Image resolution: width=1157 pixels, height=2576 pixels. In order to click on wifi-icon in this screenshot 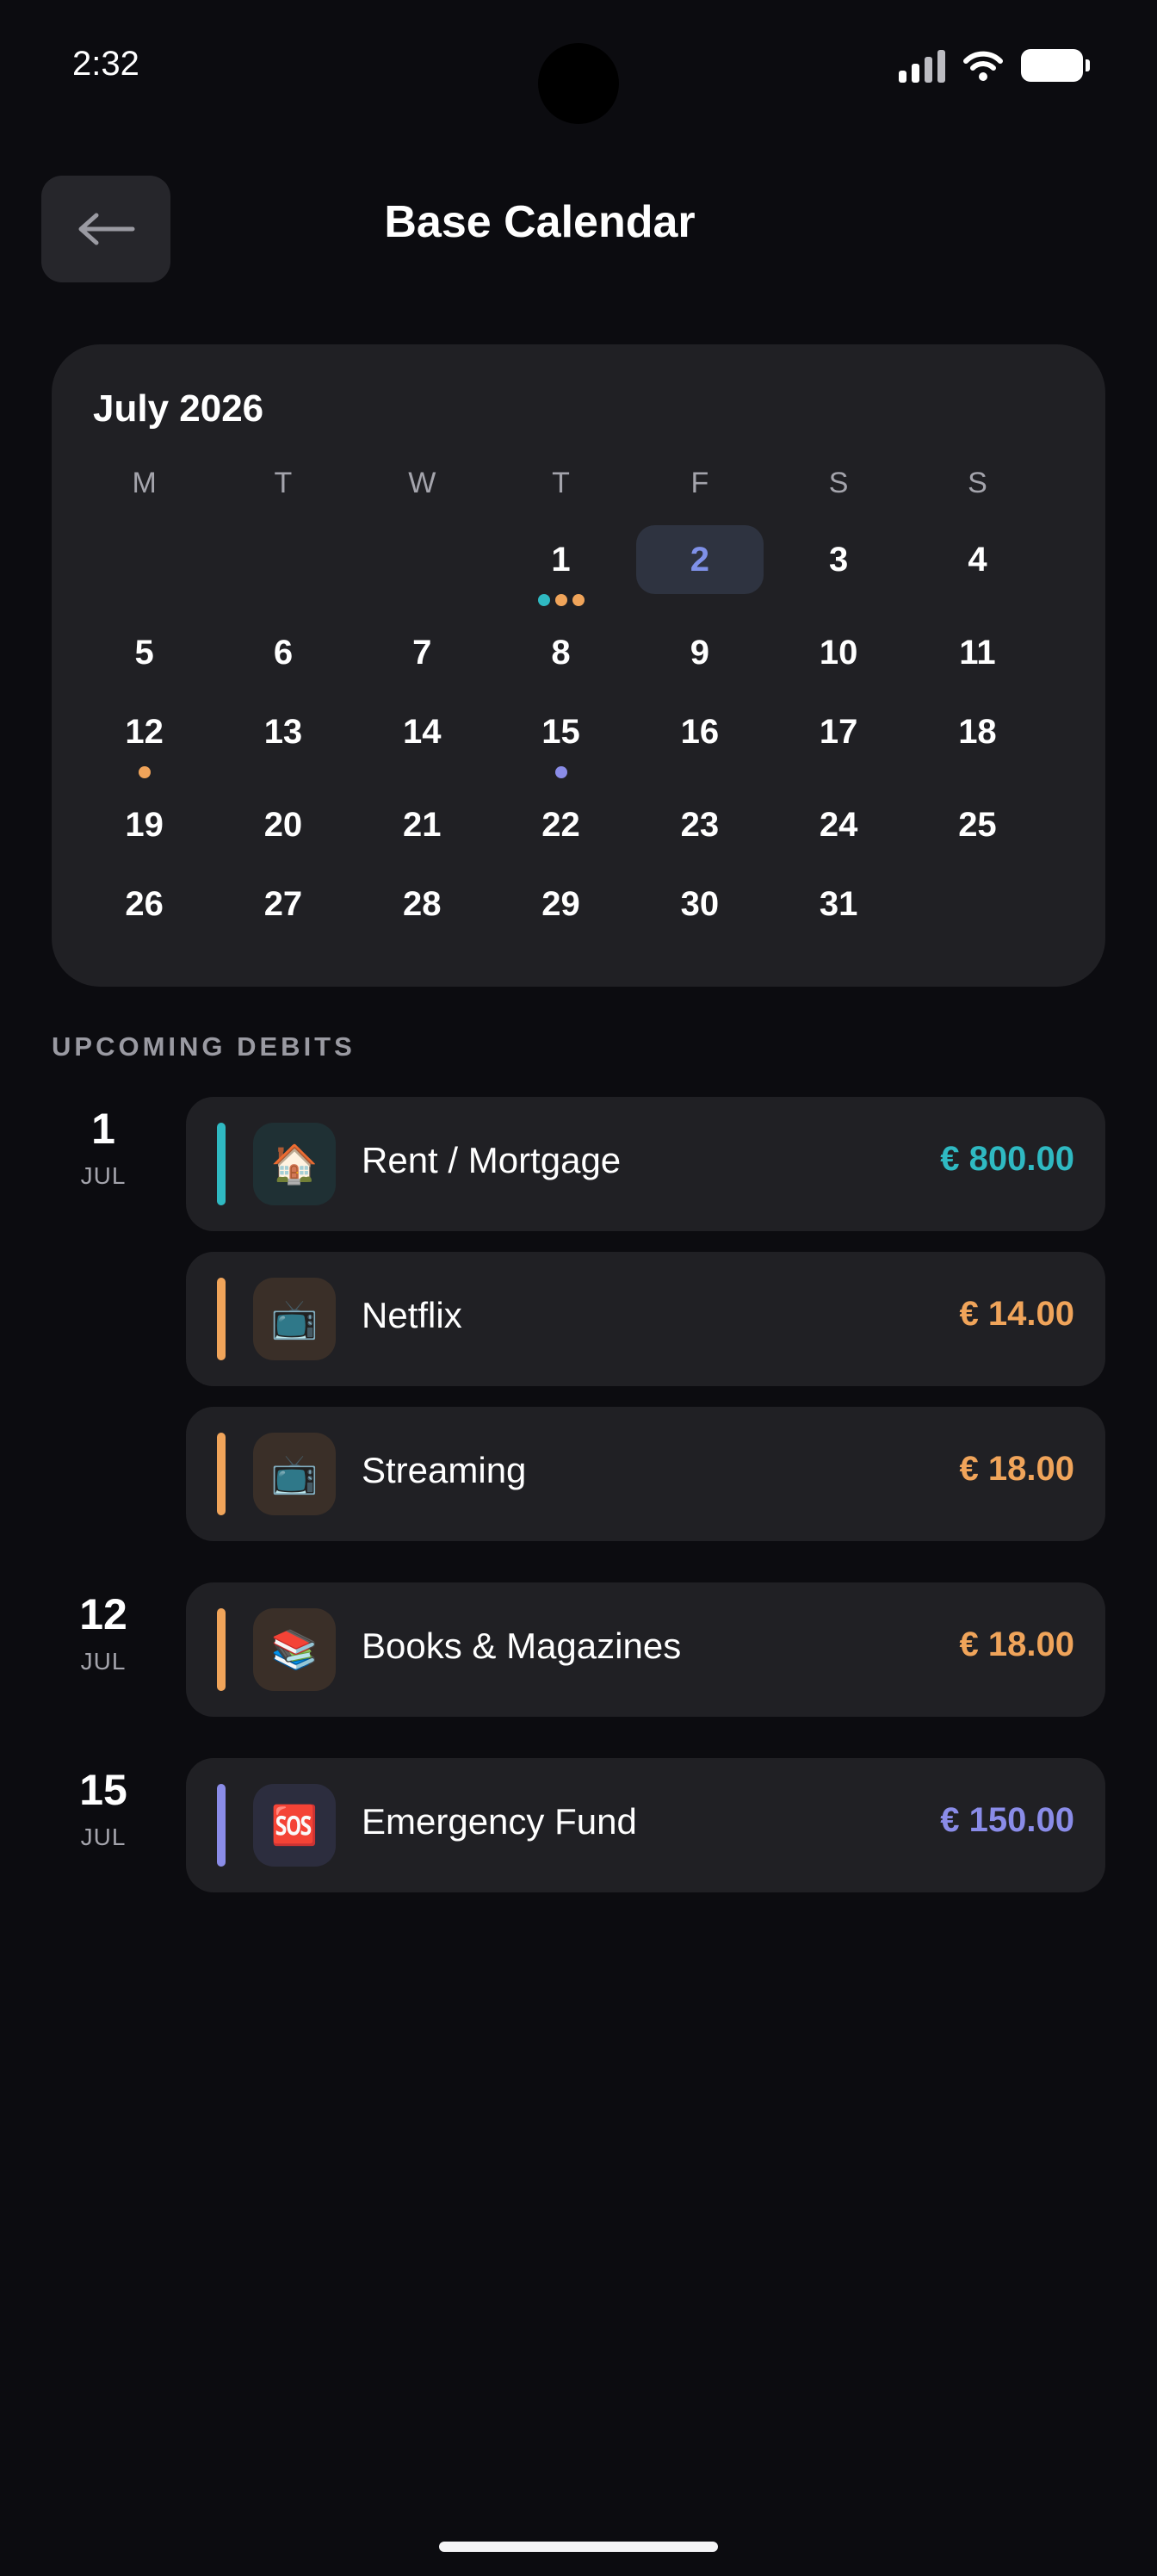, I will do `click(983, 66)`.